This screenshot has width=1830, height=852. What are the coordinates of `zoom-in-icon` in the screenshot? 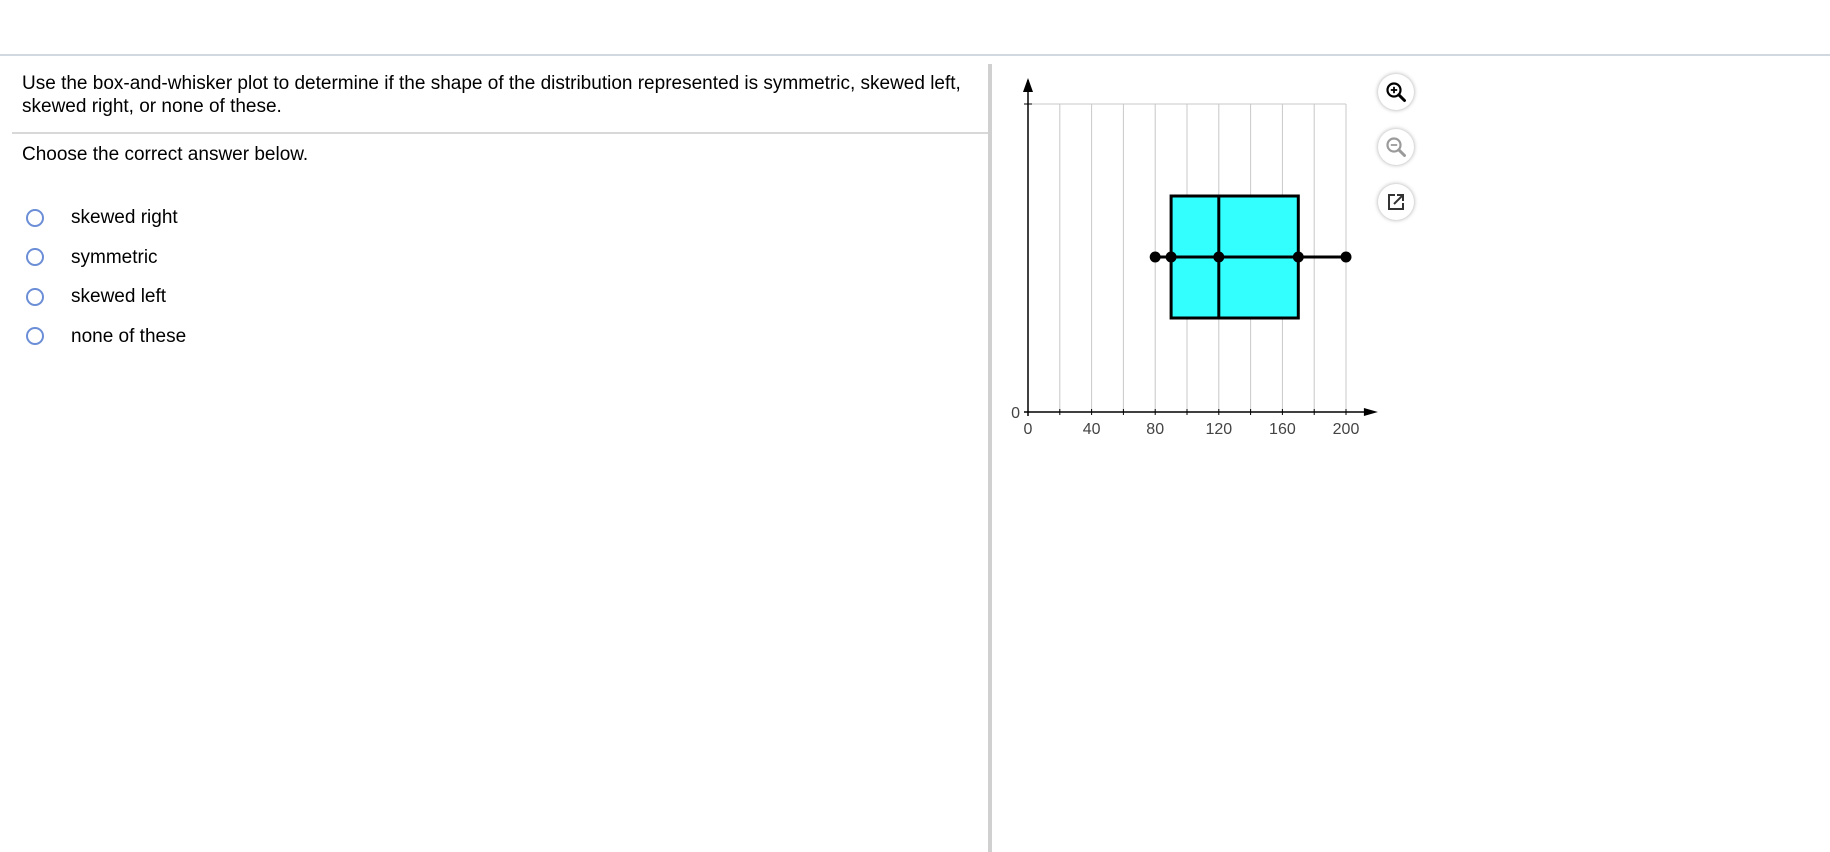 It's located at (1396, 92).